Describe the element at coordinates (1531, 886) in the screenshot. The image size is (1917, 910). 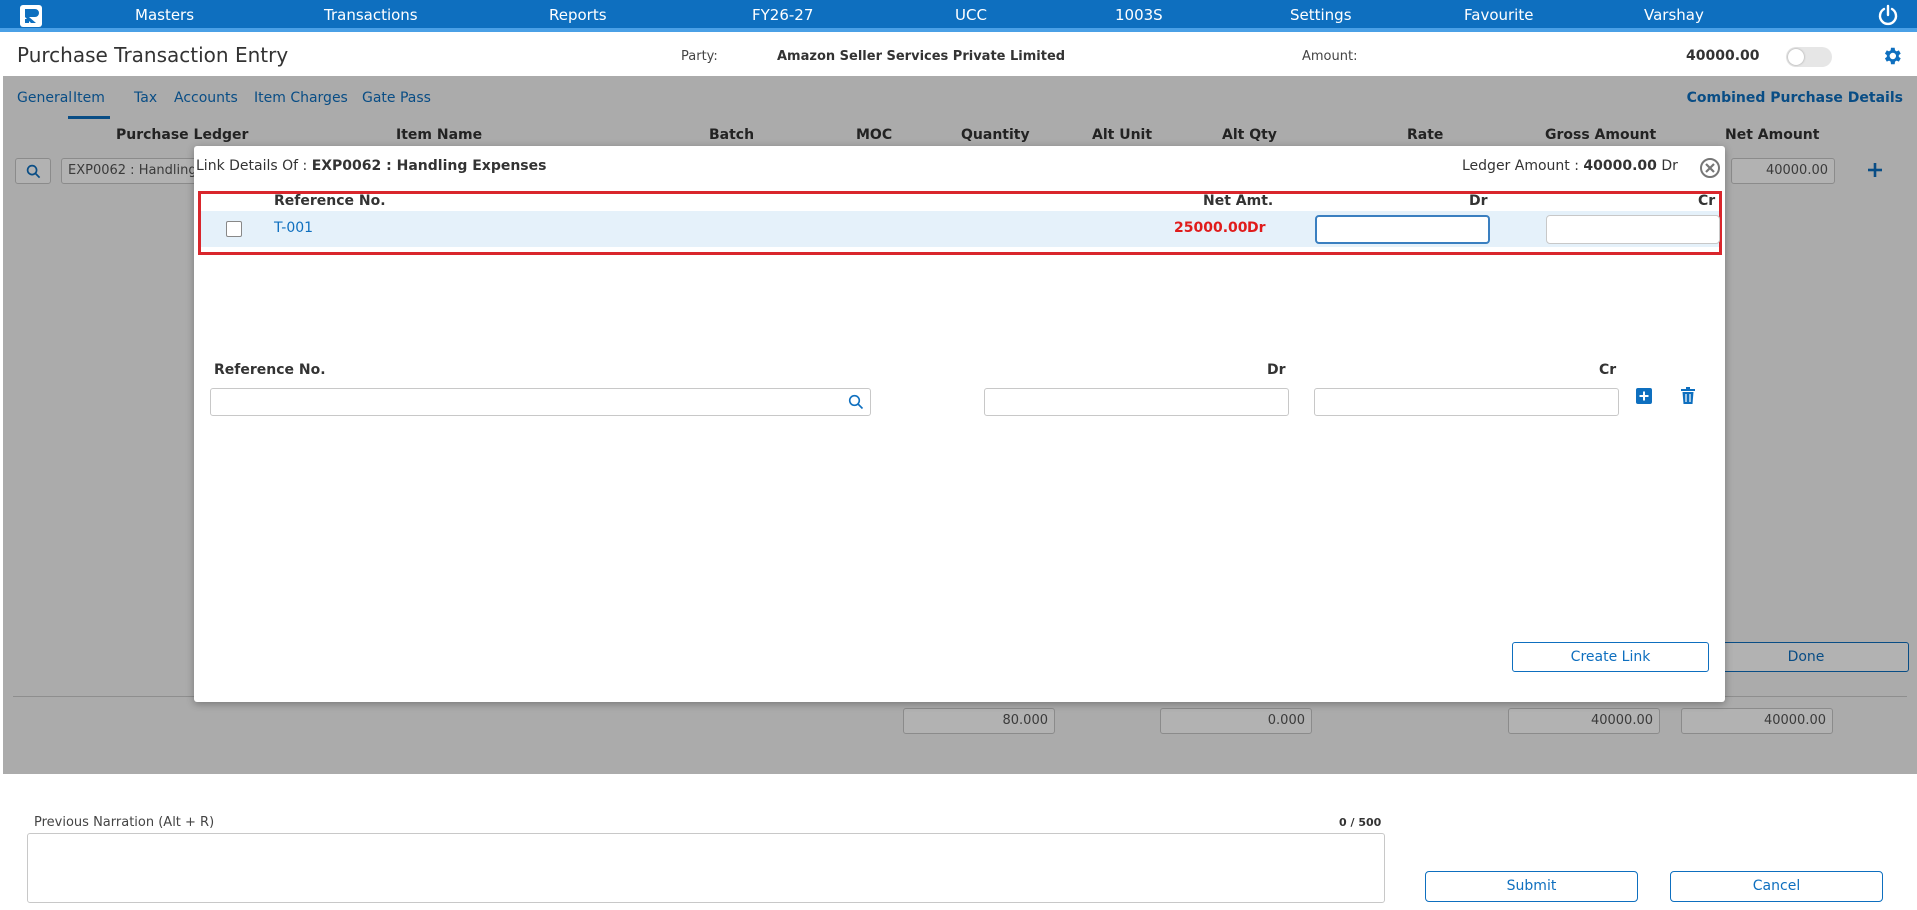
I see `submit-button: Submit` at that location.